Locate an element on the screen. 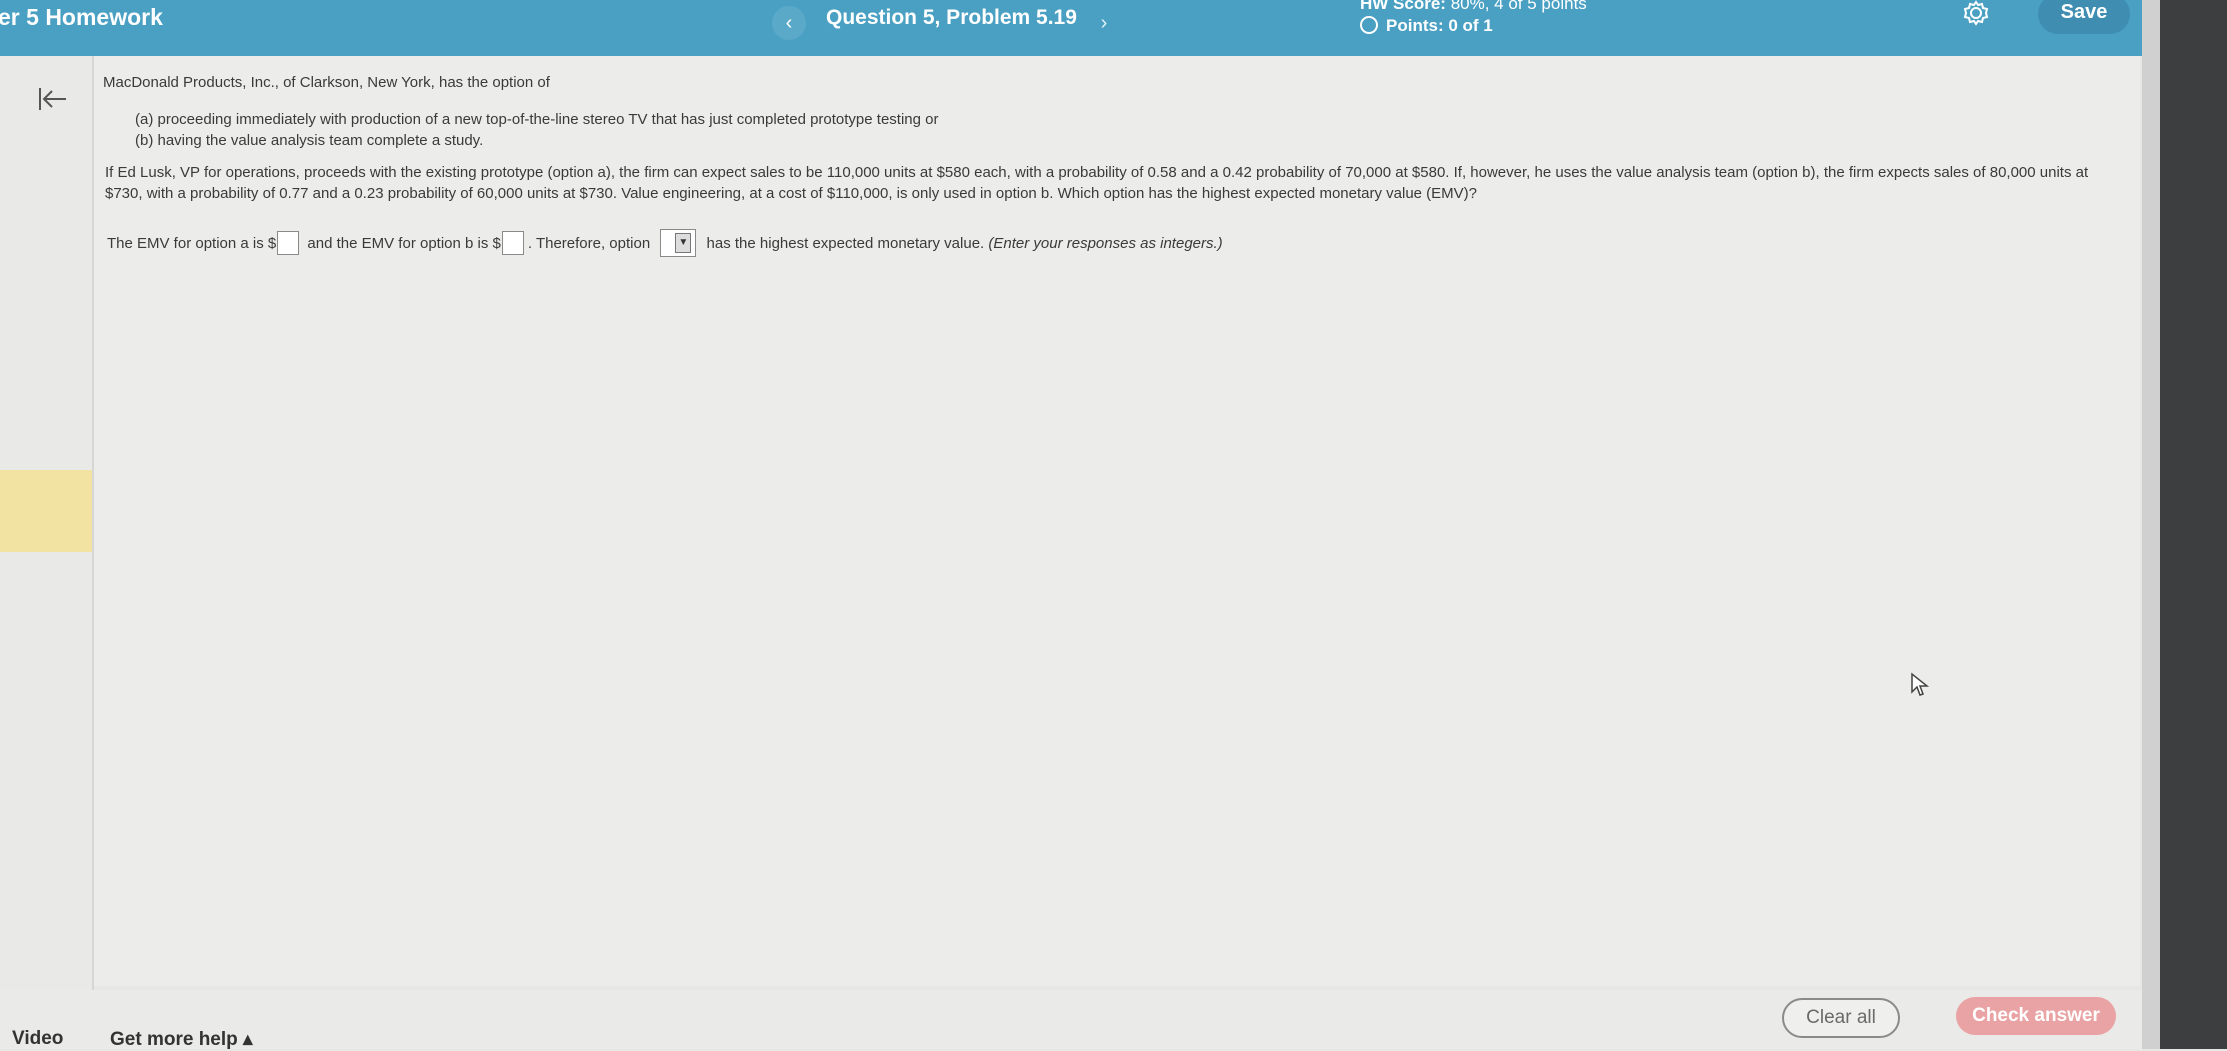 This screenshot has height=1051, width=2227. points-text: Points: 0 of 1 is located at coordinates (1439, 25).